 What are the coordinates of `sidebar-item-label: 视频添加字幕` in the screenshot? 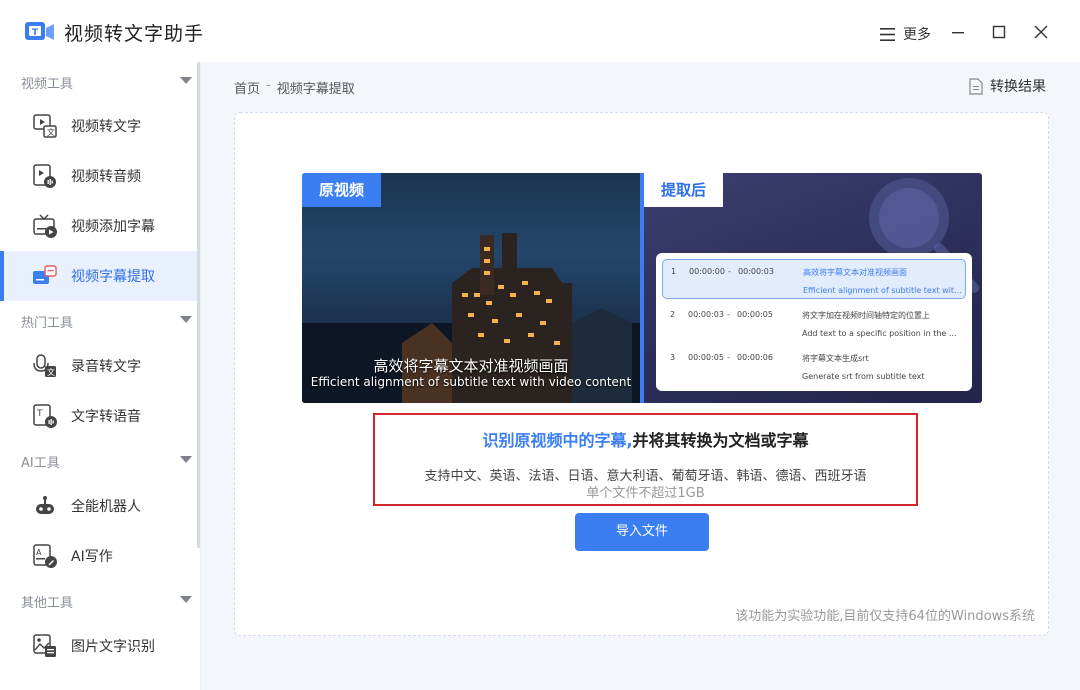 It's located at (113, 227).